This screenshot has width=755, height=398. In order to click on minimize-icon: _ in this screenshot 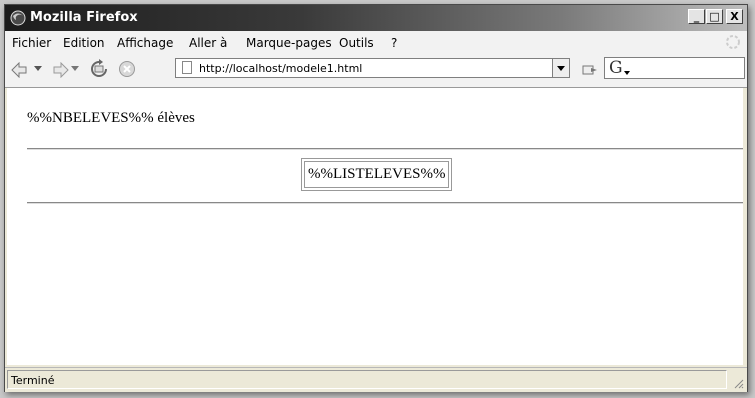, I will do `click(696, 16)`.